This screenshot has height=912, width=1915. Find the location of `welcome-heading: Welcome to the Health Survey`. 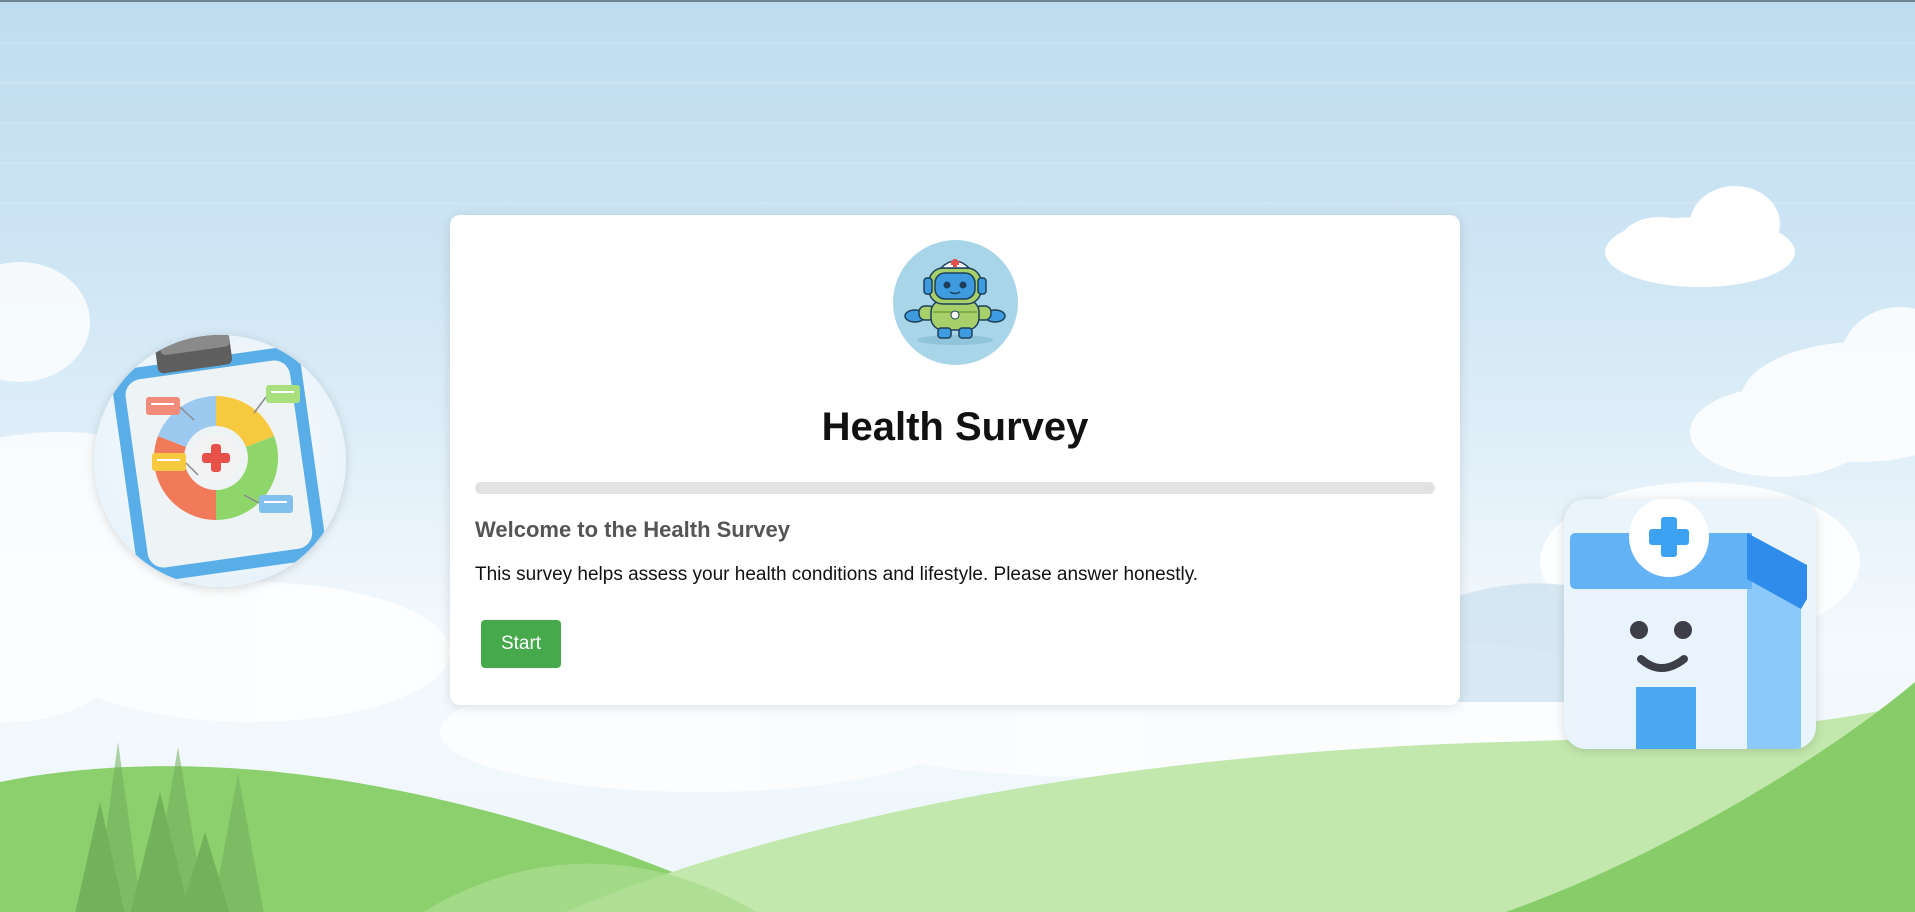

welcome-heading: Welcome to the Health Survey is located at coordinates (633, 529).